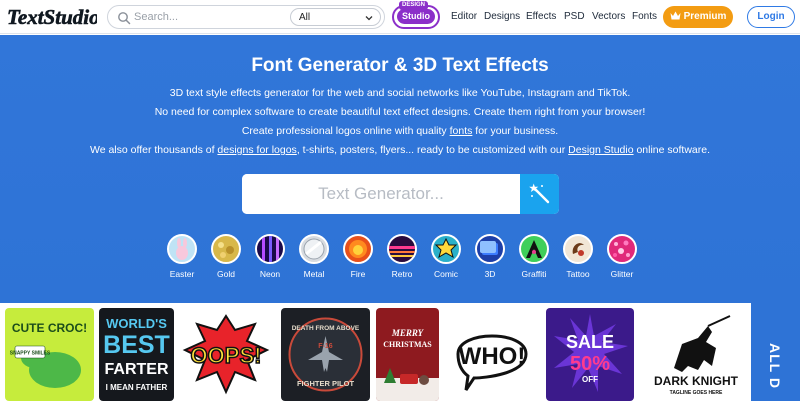 Image resolution: width=800 pixels, height=401 pixels. I want to click on farter-line-1: WORLD'S, so click(136, 323).